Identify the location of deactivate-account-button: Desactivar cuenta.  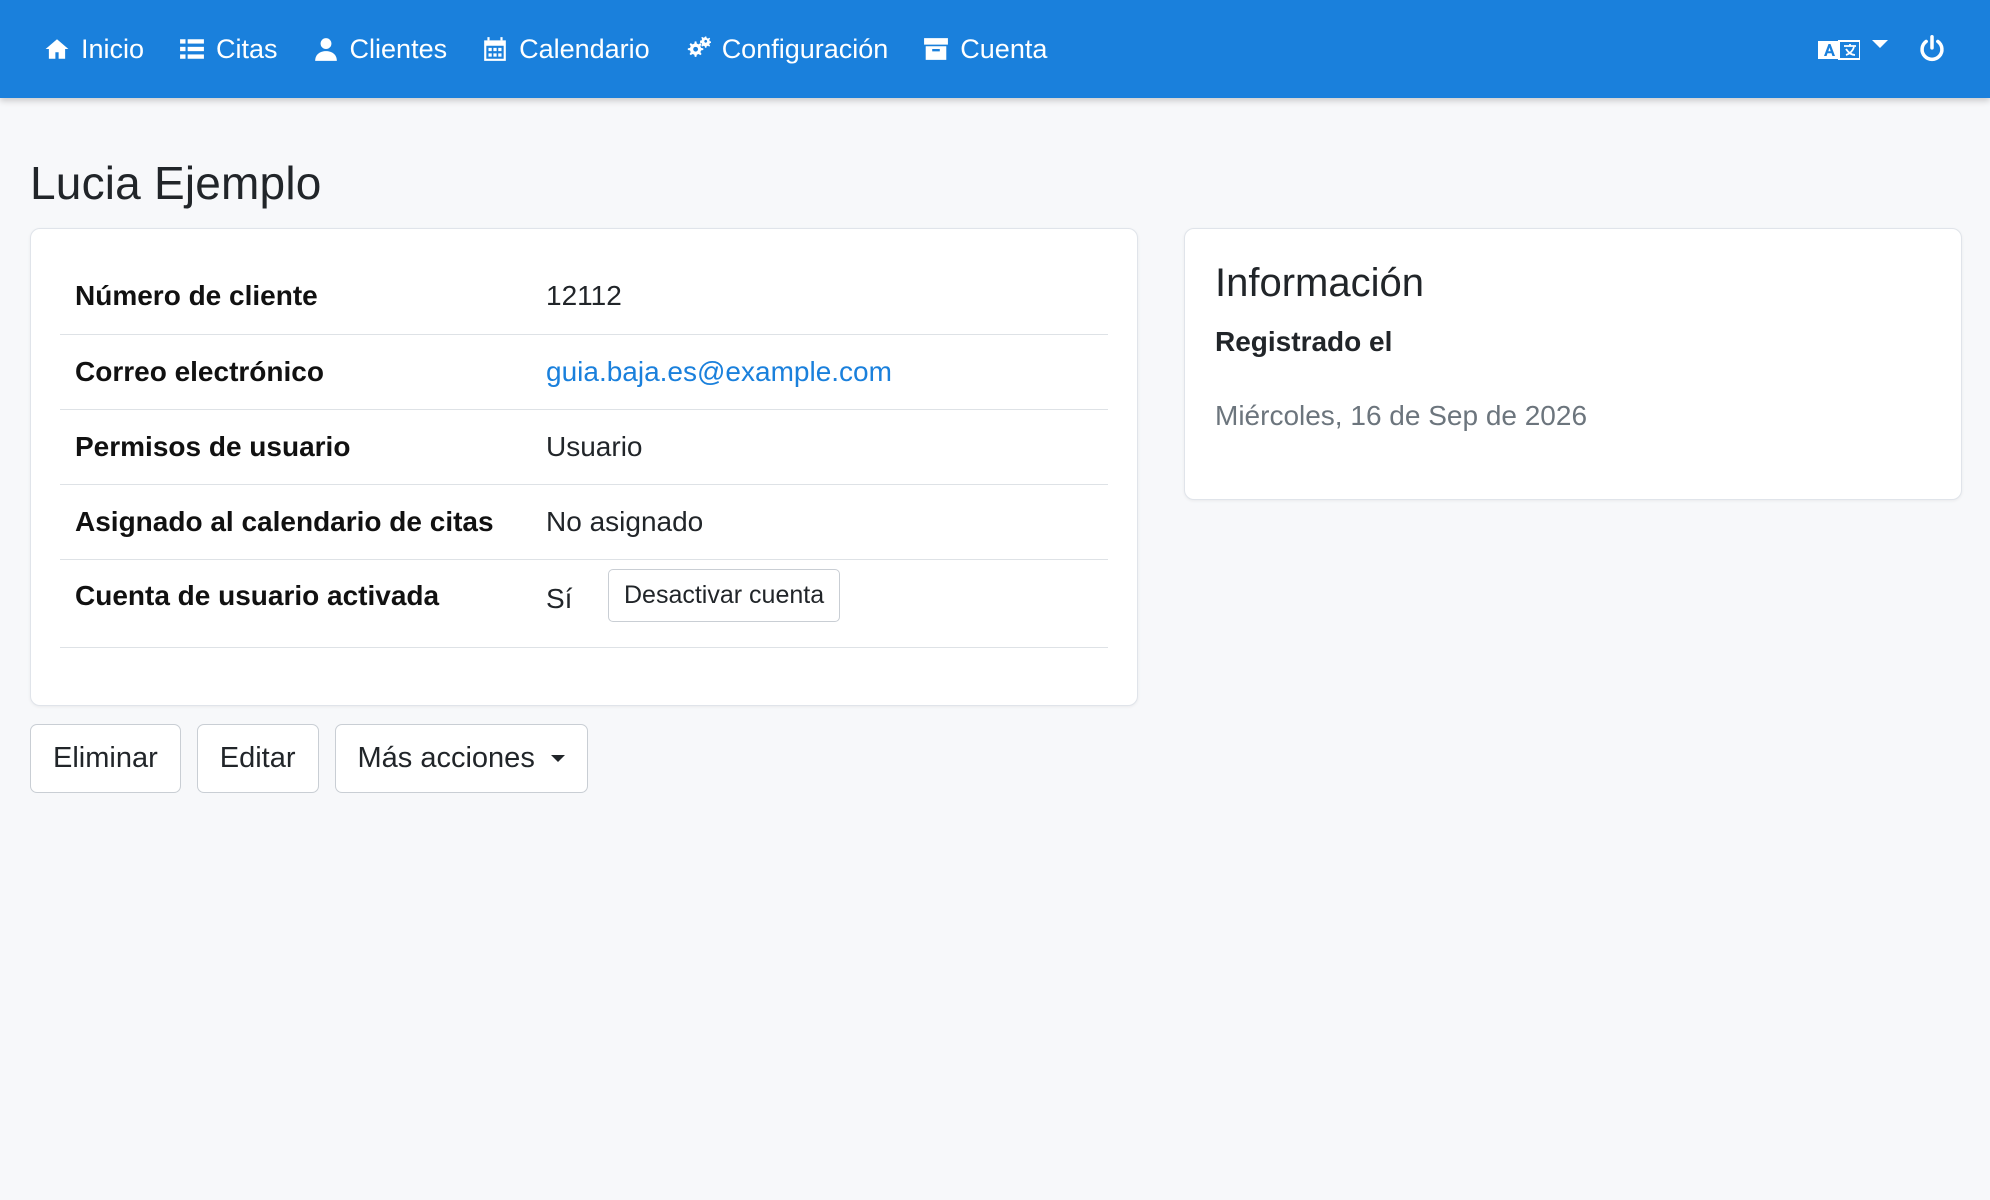
(724, 595).